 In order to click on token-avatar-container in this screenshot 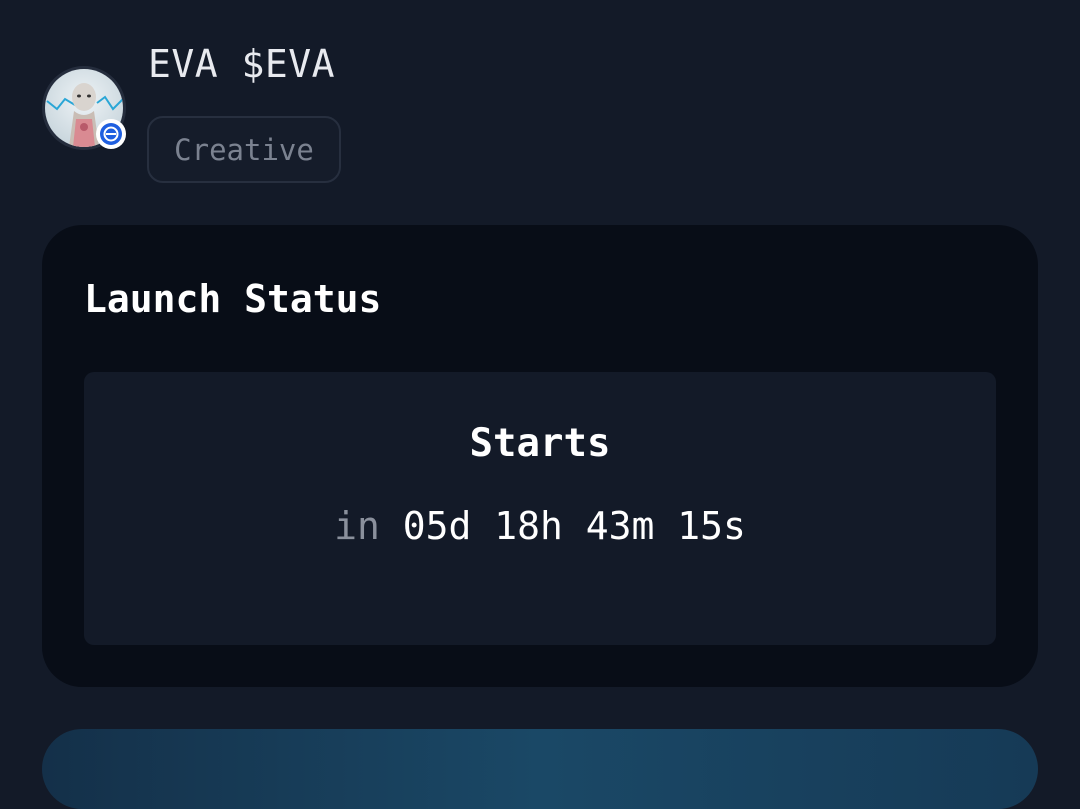, I will do `click(84, 108)`.